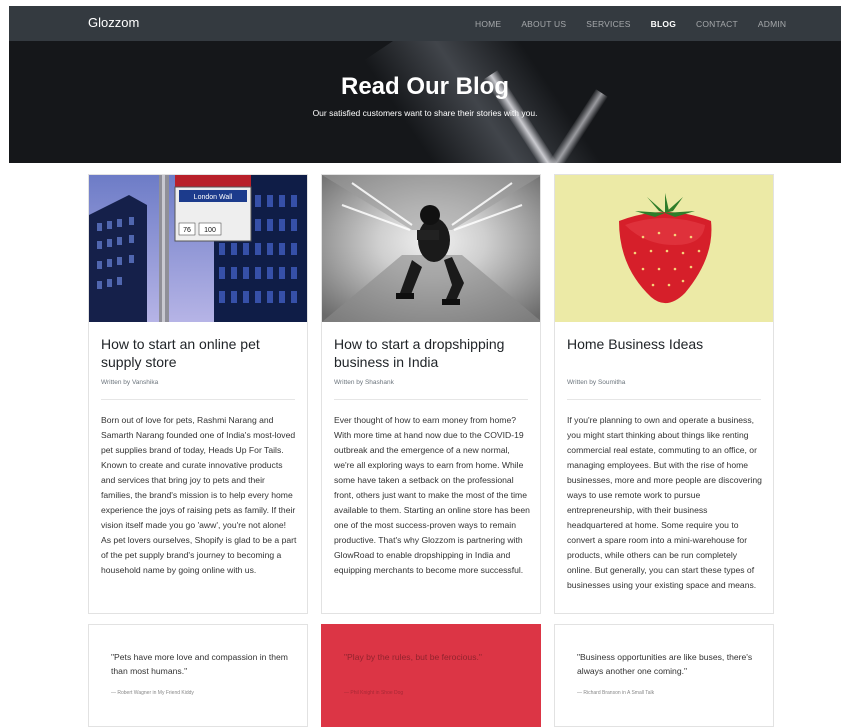 Image resolution: width=841 pixels, height=727 pixels. I want to click on nav-services: SERVICES, so click(608, 24).